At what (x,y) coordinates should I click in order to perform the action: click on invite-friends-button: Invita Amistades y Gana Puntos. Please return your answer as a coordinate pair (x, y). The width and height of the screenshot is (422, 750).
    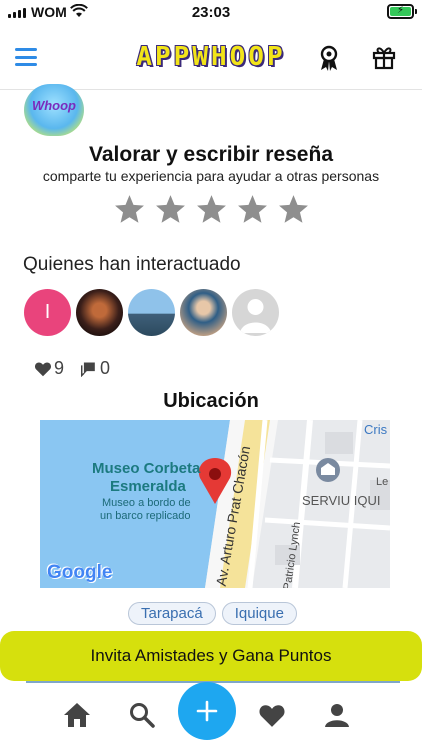
    Looking at the image, I should click on (211, 656).